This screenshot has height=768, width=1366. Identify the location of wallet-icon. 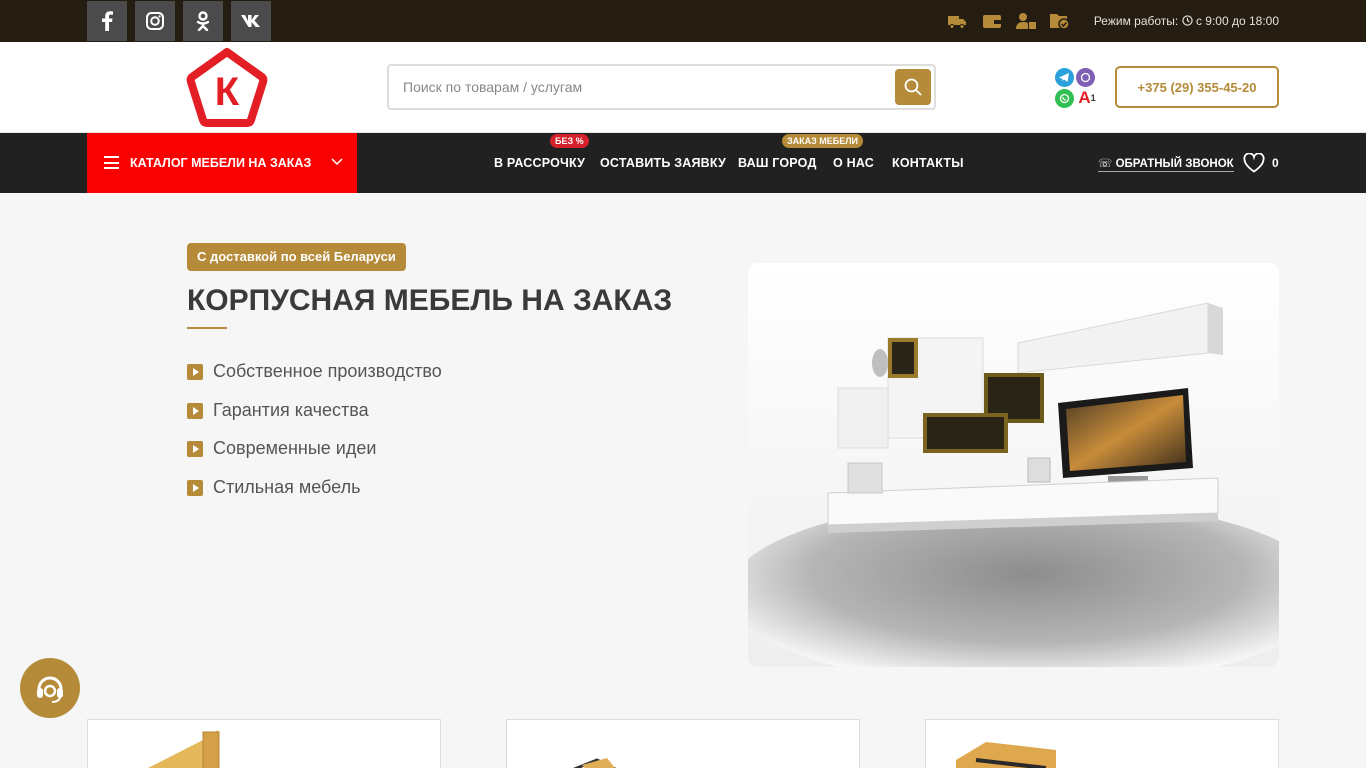
(992, 21).